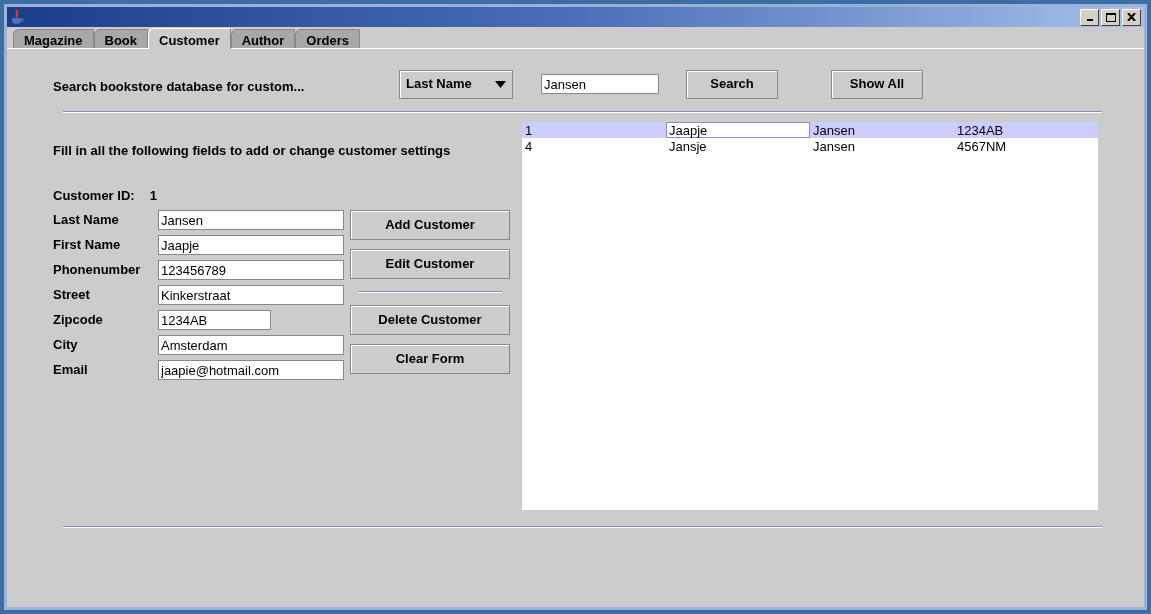 The width and height of the screenshot is (1151, 614). What do you see at coordinates (66, 345) in the screenshot?
I see `field-label: City` at bounding box center [66, 345].